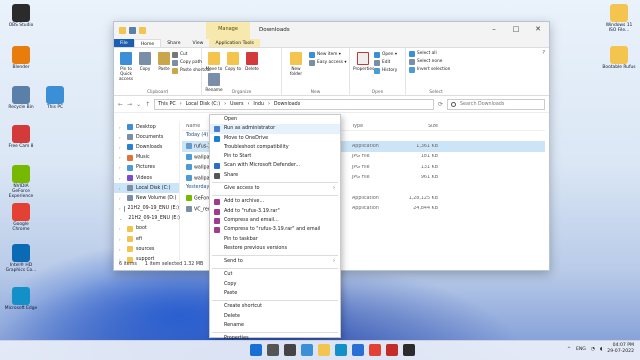 The height and width of the screenshot is (360, 640). I want to click on breadcrumb-this-pc: This PC, so click(167, 104).